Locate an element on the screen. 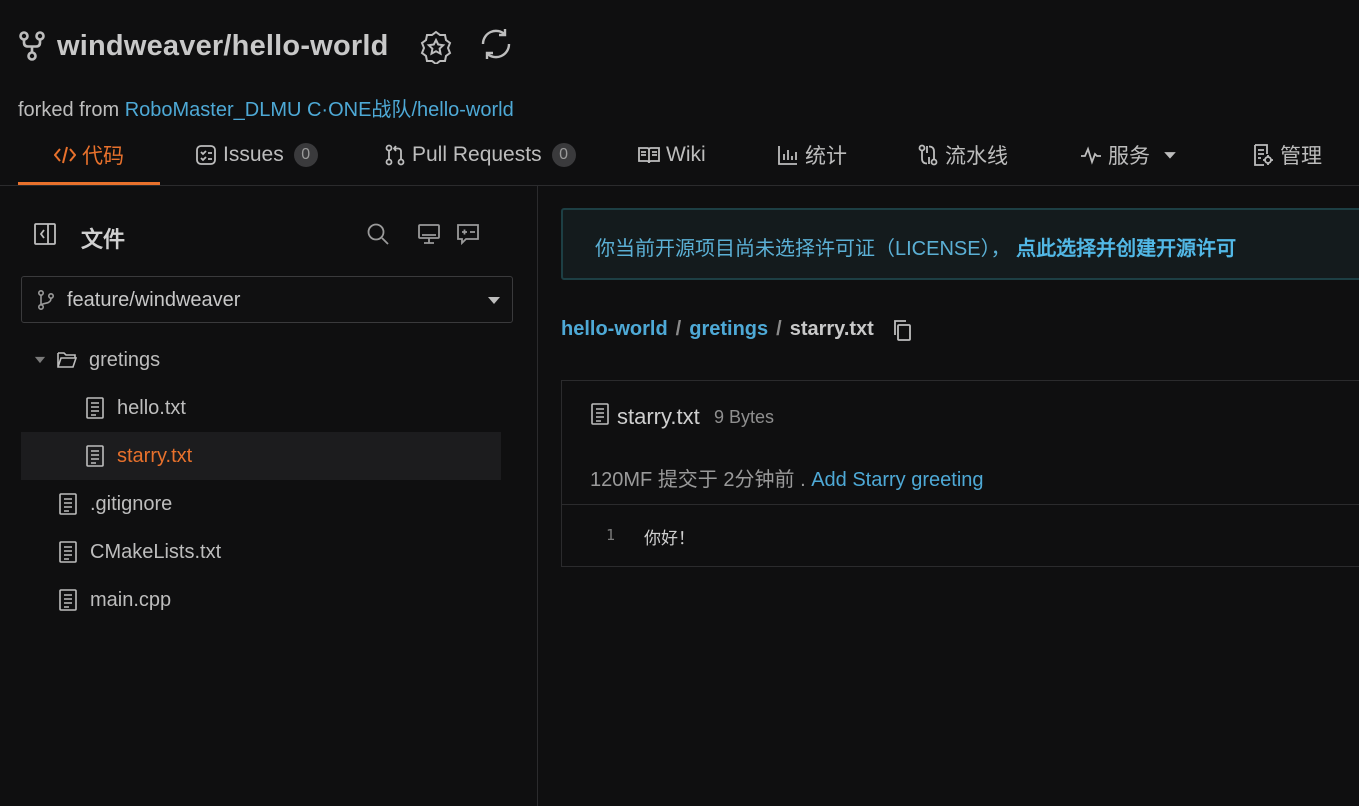  folder-open-icon is located at coordinates (67, 360).